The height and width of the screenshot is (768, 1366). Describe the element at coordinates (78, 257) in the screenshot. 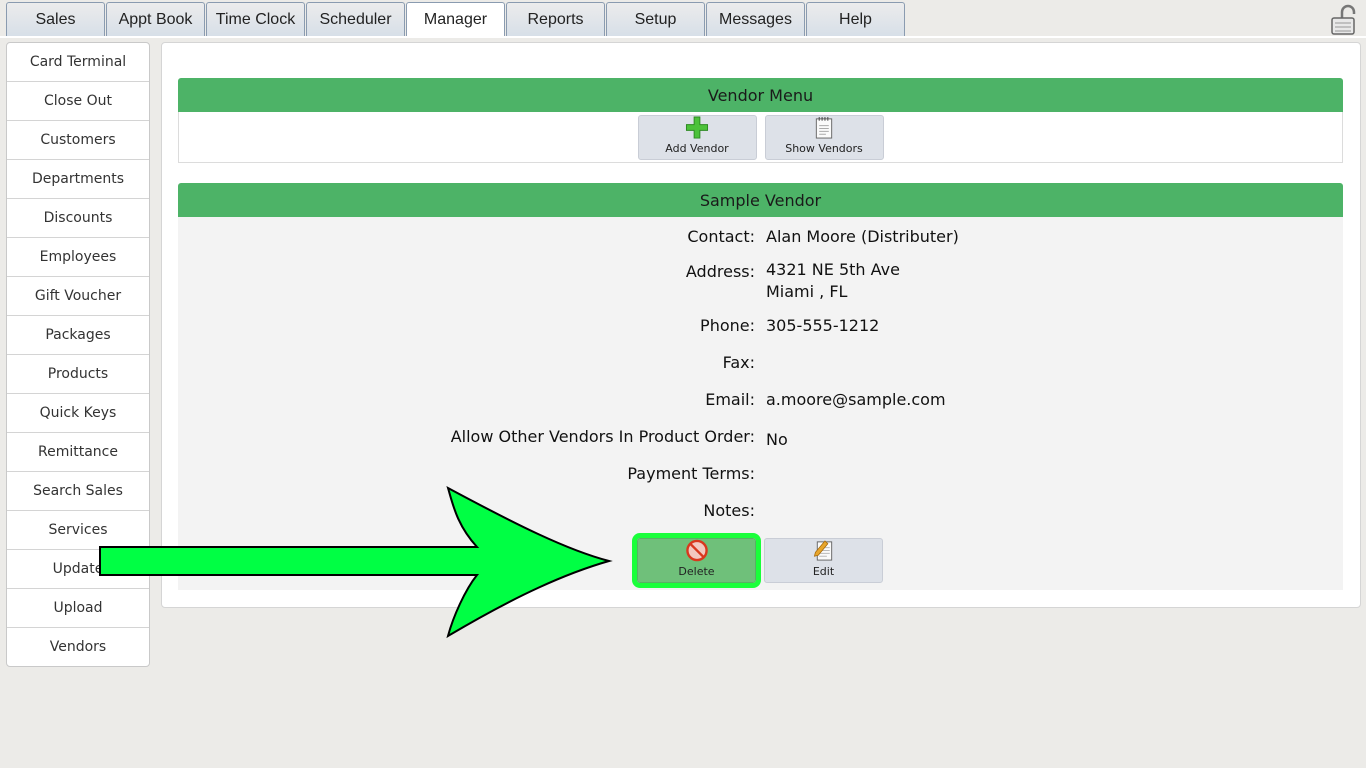

I see `sidebar-item-employees: Employees` at that location.